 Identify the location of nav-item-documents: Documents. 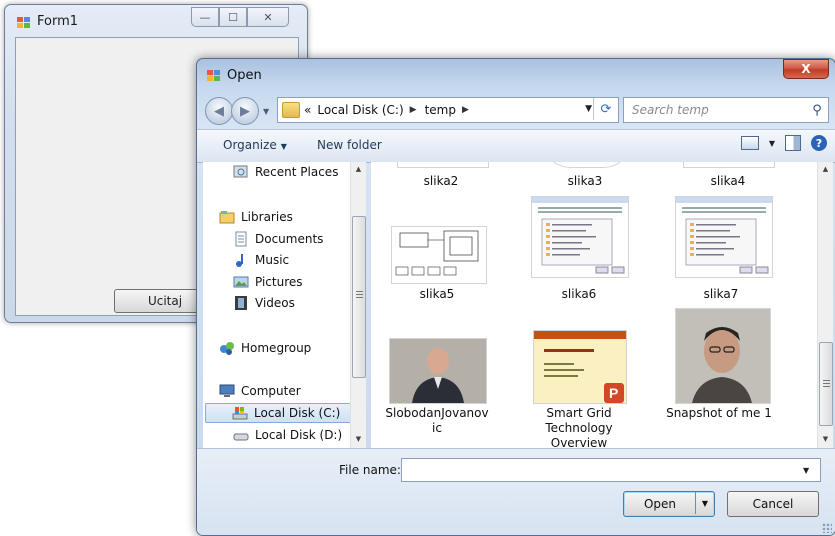
(278, 239).